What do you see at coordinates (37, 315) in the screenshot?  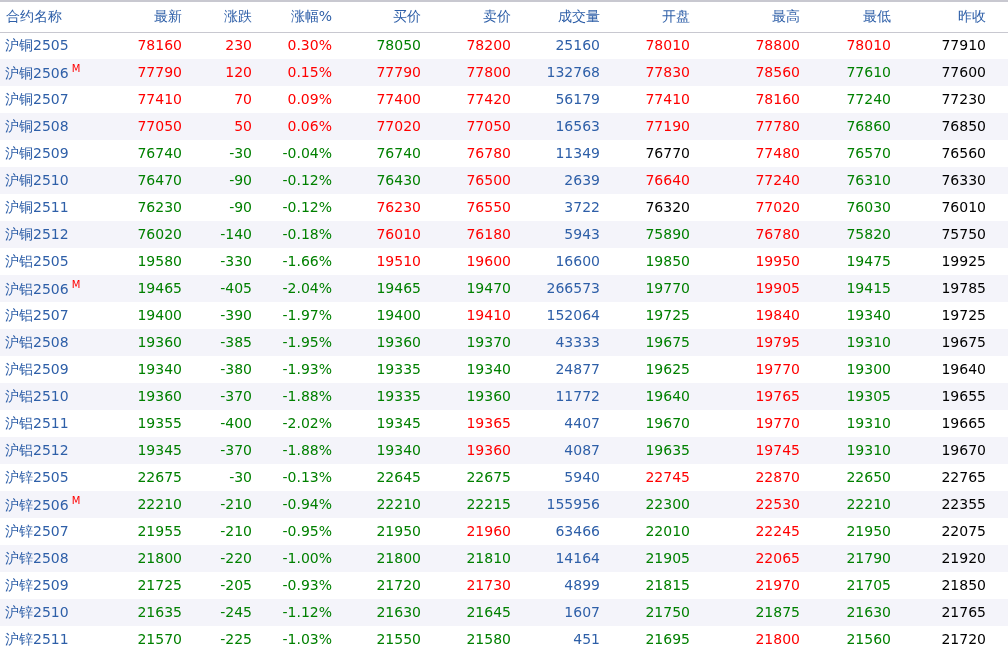 I see `contract-name: 沪铝2507` at bounding box center [37, 315].